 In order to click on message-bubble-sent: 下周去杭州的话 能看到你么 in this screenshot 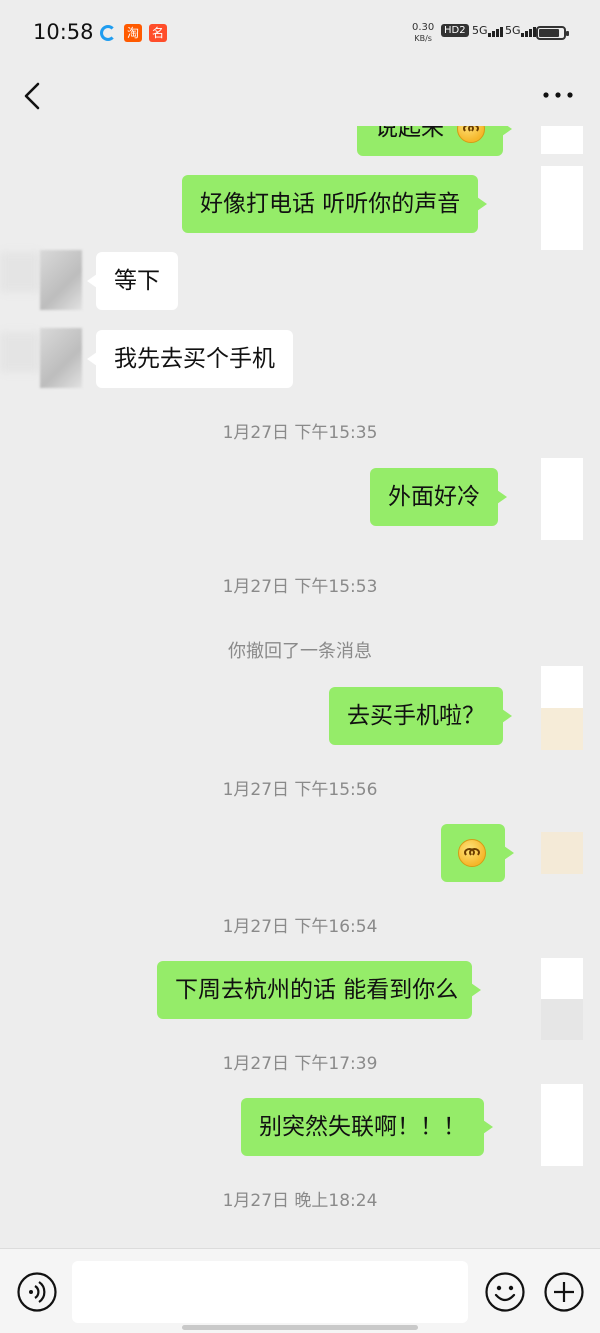, I will do `click(319, 990)`.